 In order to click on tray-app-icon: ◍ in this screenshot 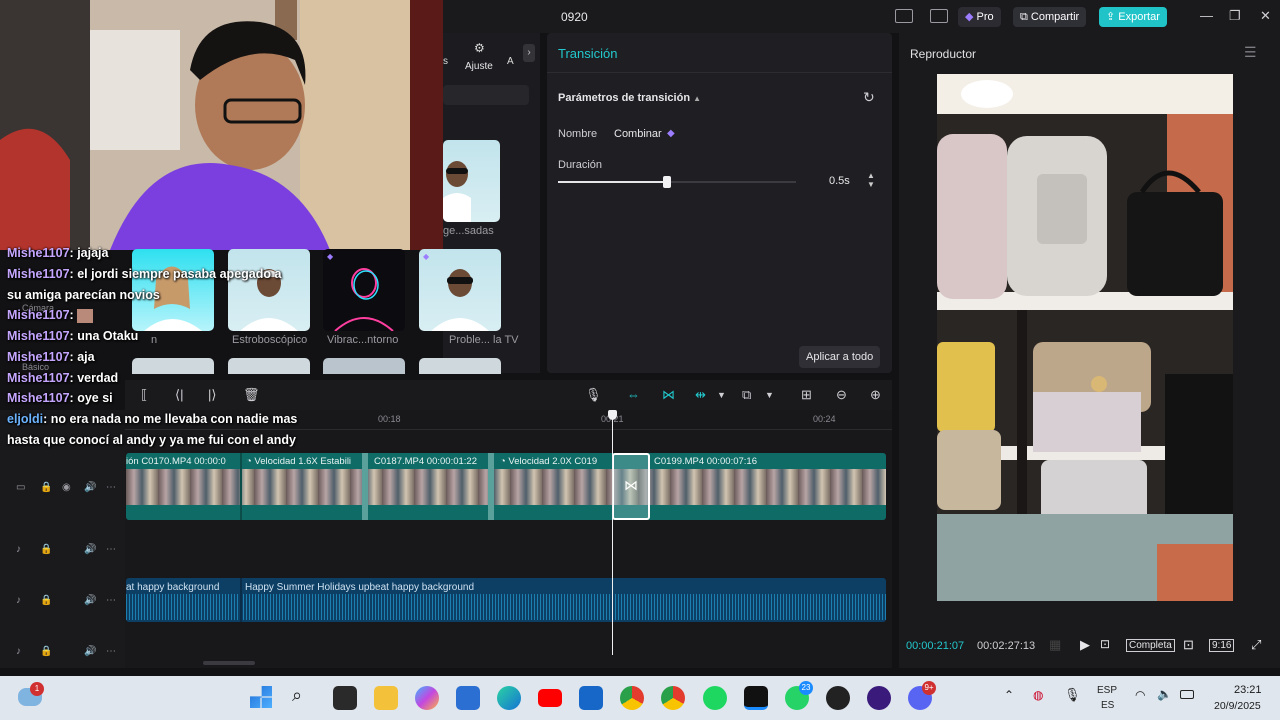, I will do `click(1038, 695)`.